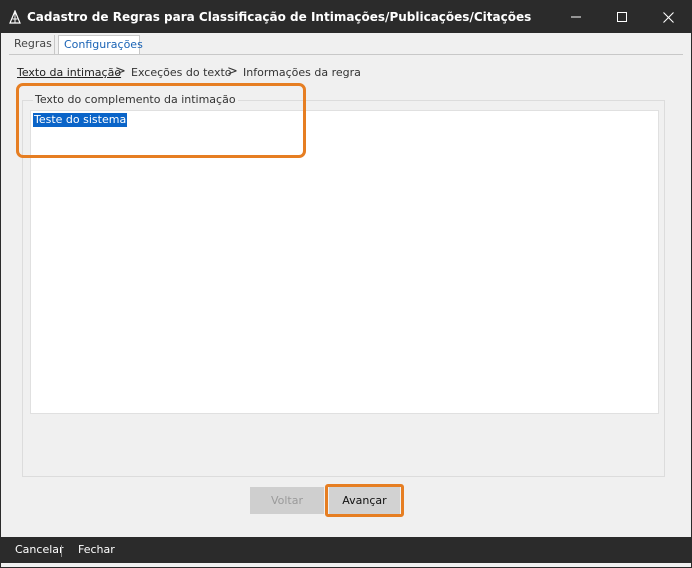 The width and height of the screenshot is (692, 568). I want to click on close-icon, so click(668, 17).